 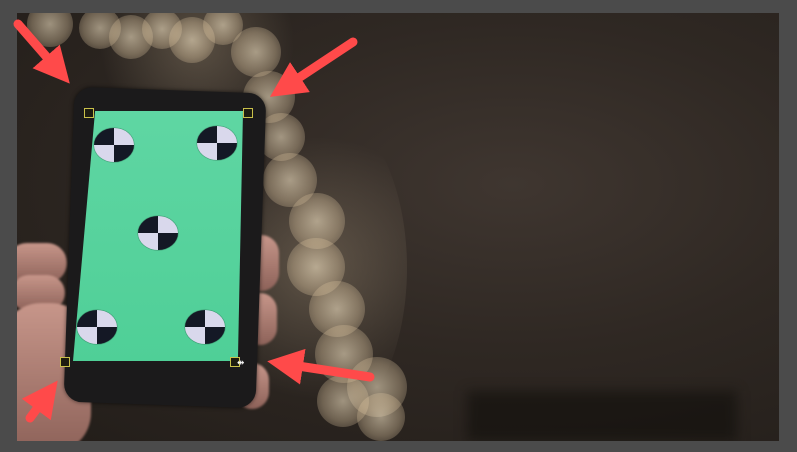 What do you see at coordinates (313, 67) in the screenshot?
I see `arrow-top-right` at bounding box center [313, 67].